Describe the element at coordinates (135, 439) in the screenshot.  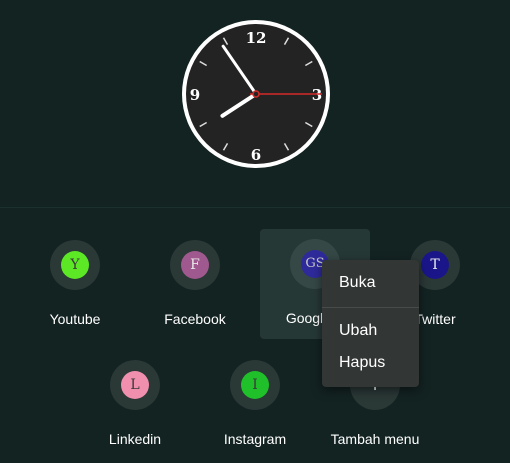
I see `shortcut-linkedin-label: Linkedin` at that location.